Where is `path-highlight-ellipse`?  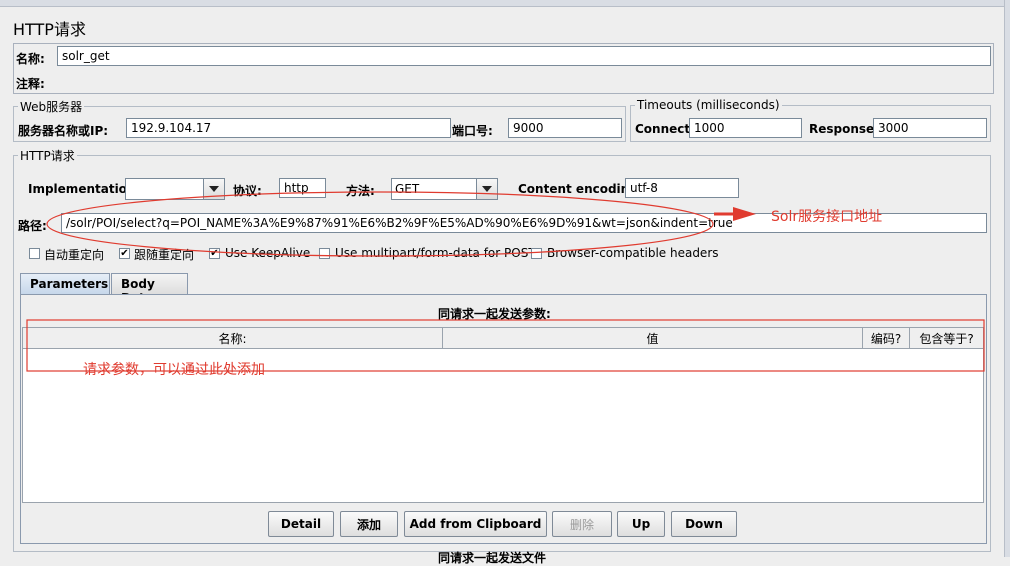
path-highlight-ellipse is located at coordinates (380, 224).